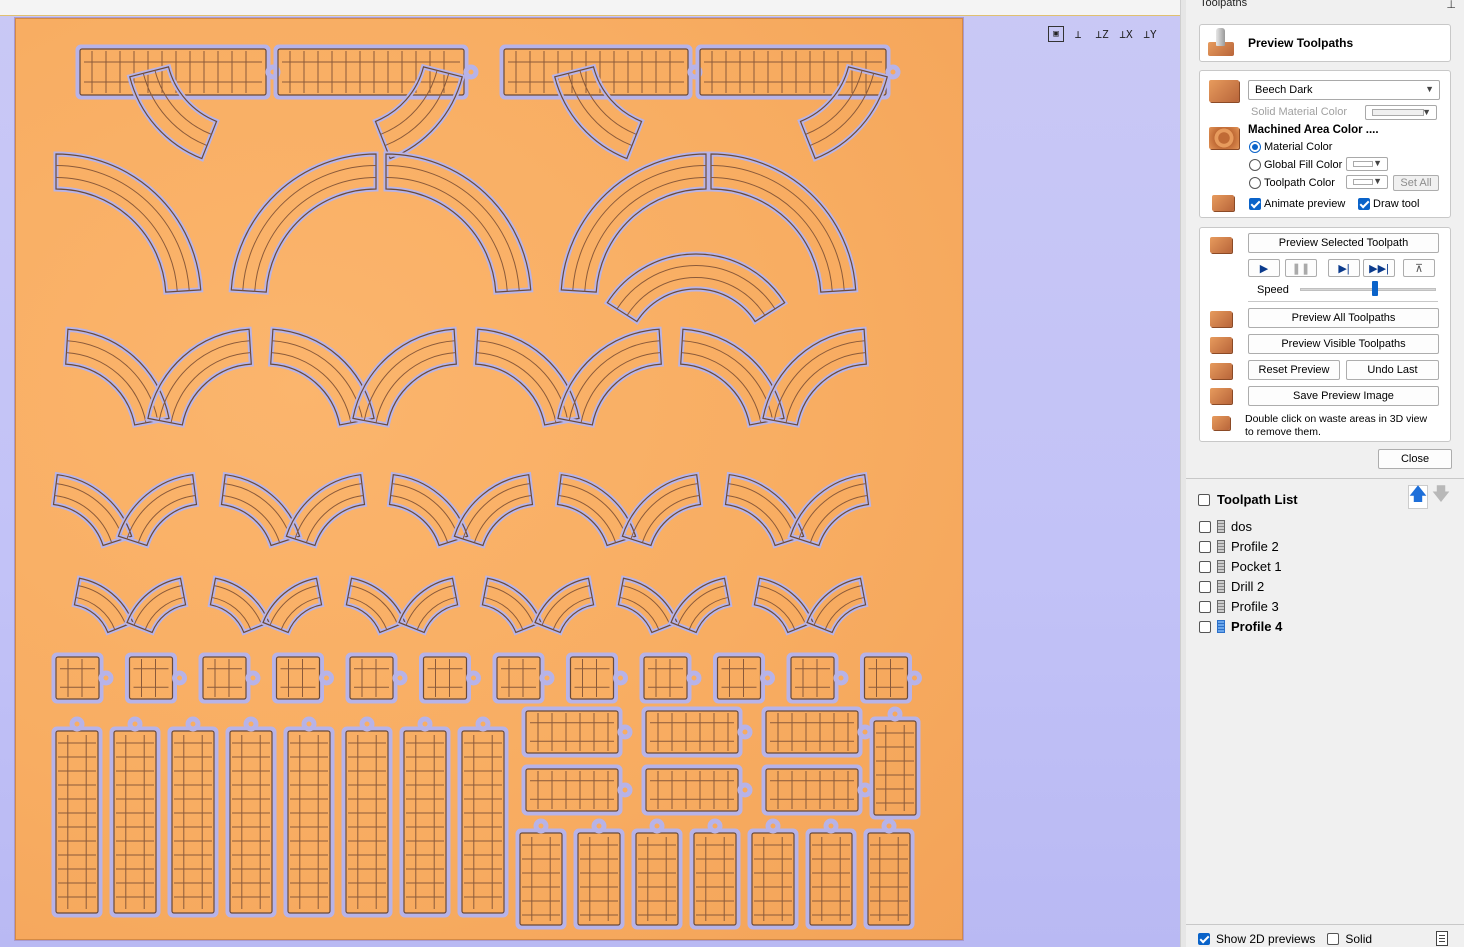  I want to click on document-icon, so click(1442, 938).